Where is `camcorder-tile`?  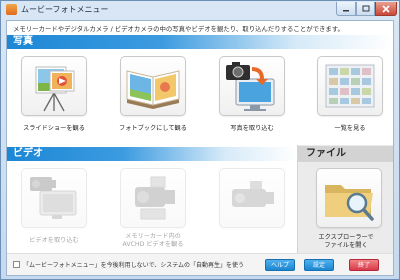
camcorder-tile is located at coordinates (252, 198).